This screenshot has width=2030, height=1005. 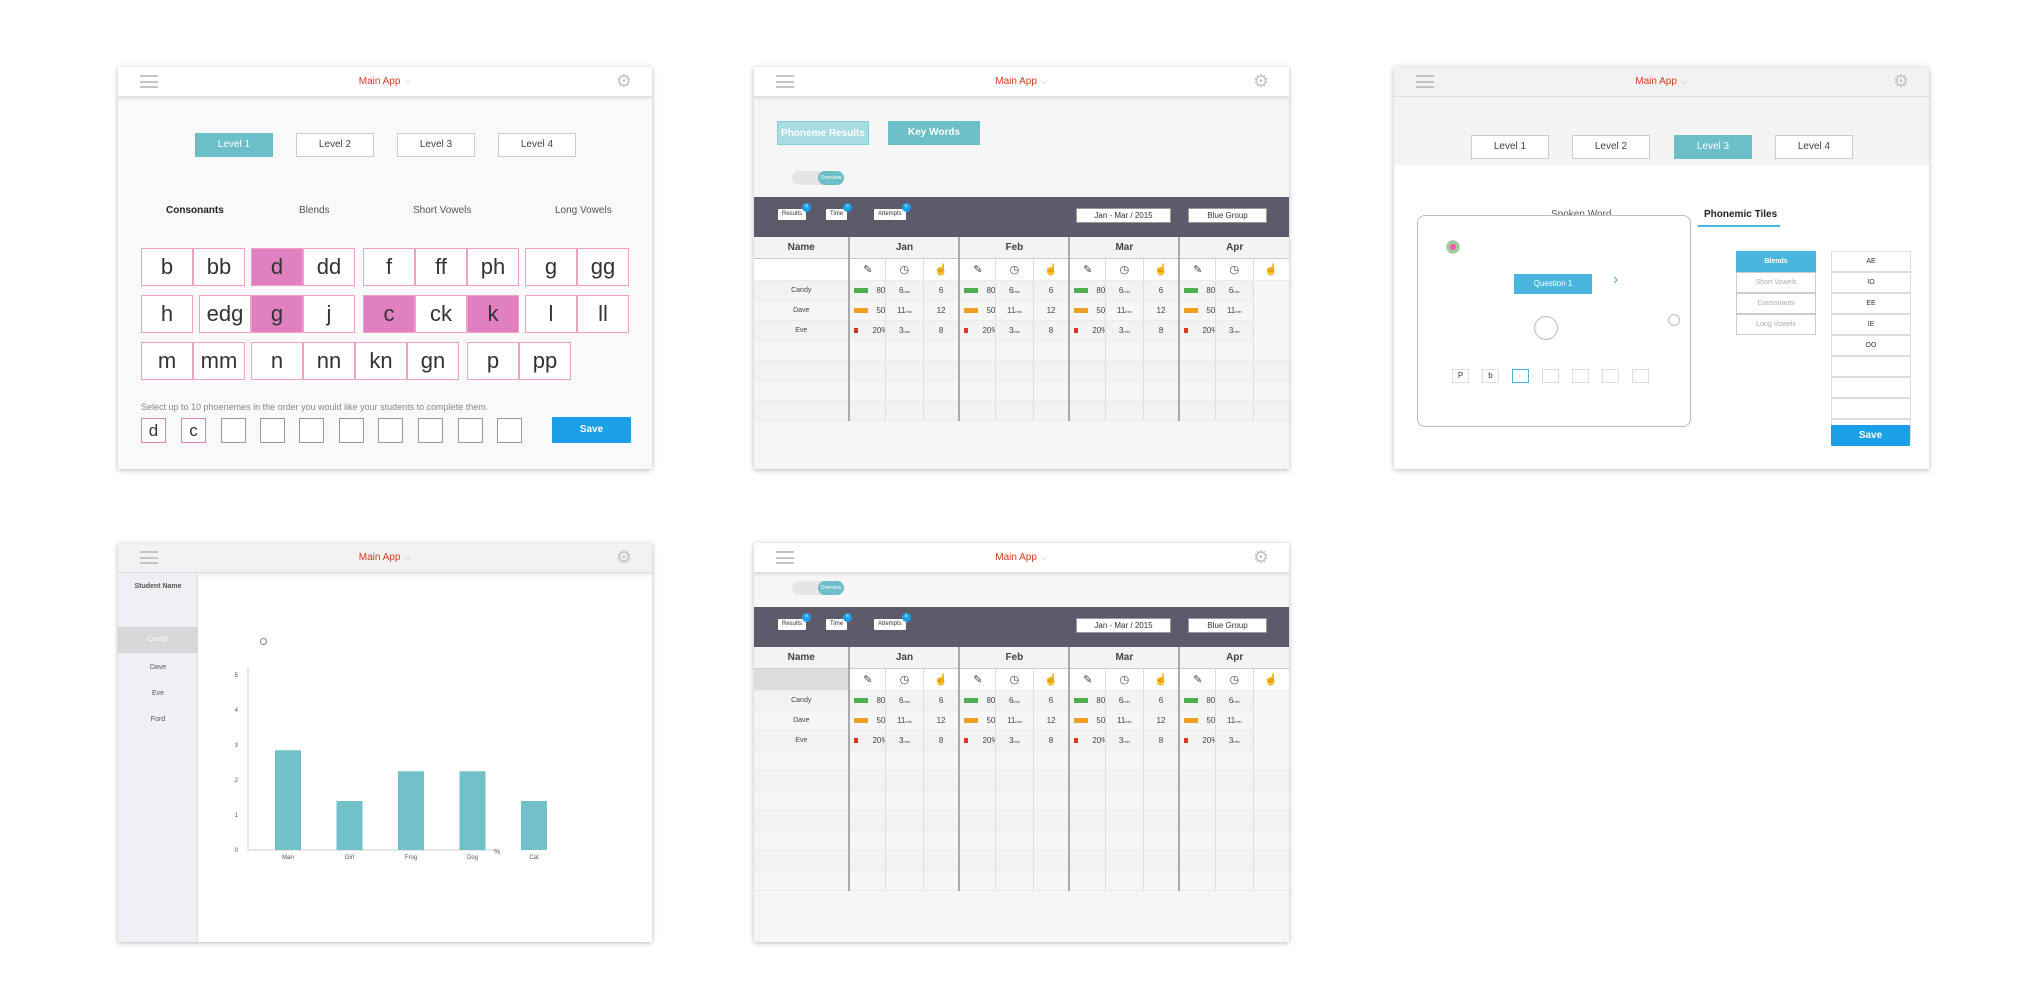 I want to click on phoneme-tile: p, so click(x=493, y=361).